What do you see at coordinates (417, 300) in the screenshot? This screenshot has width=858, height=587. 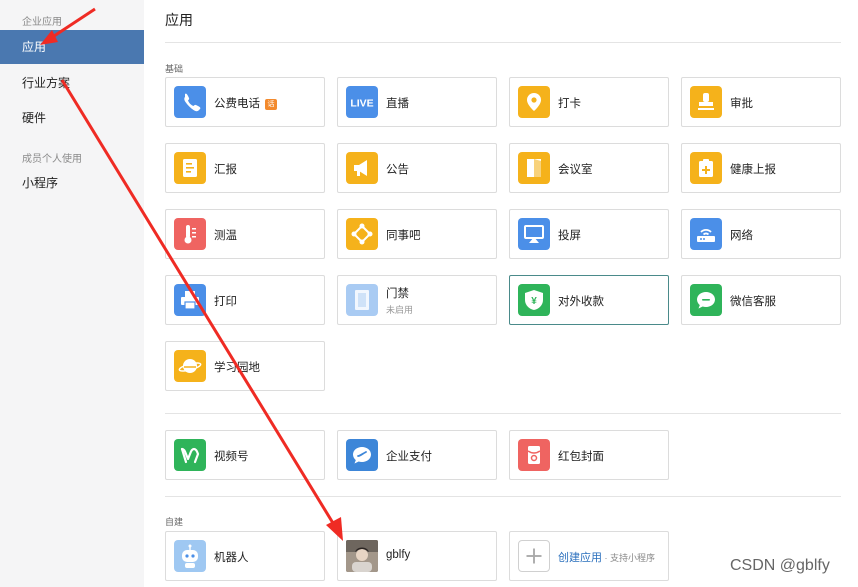 I see `app-card-access-control: 门禁 未启用` at bounding box center [417, 300].